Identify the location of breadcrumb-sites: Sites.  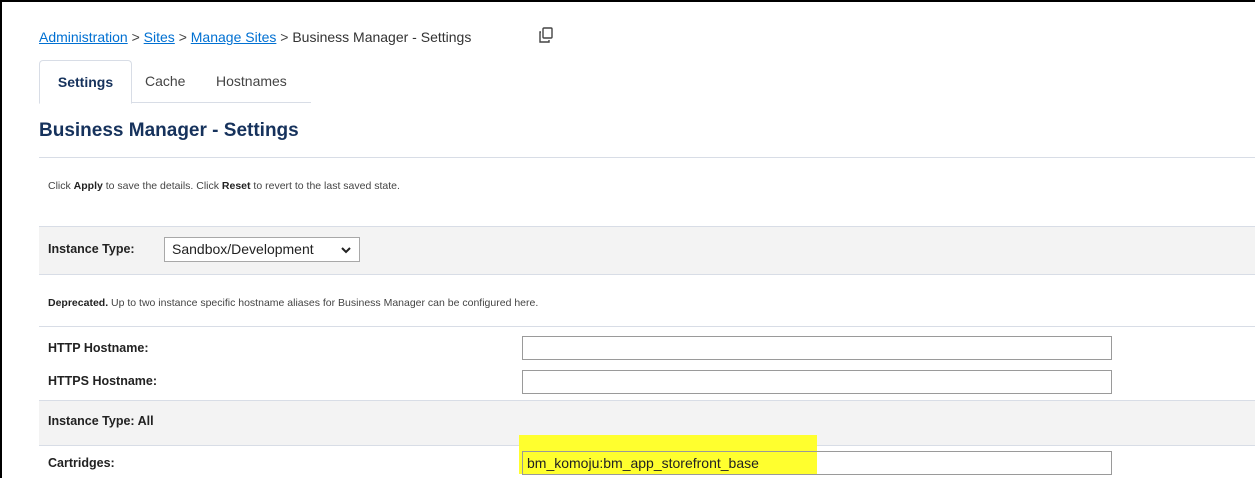
(159, 37).